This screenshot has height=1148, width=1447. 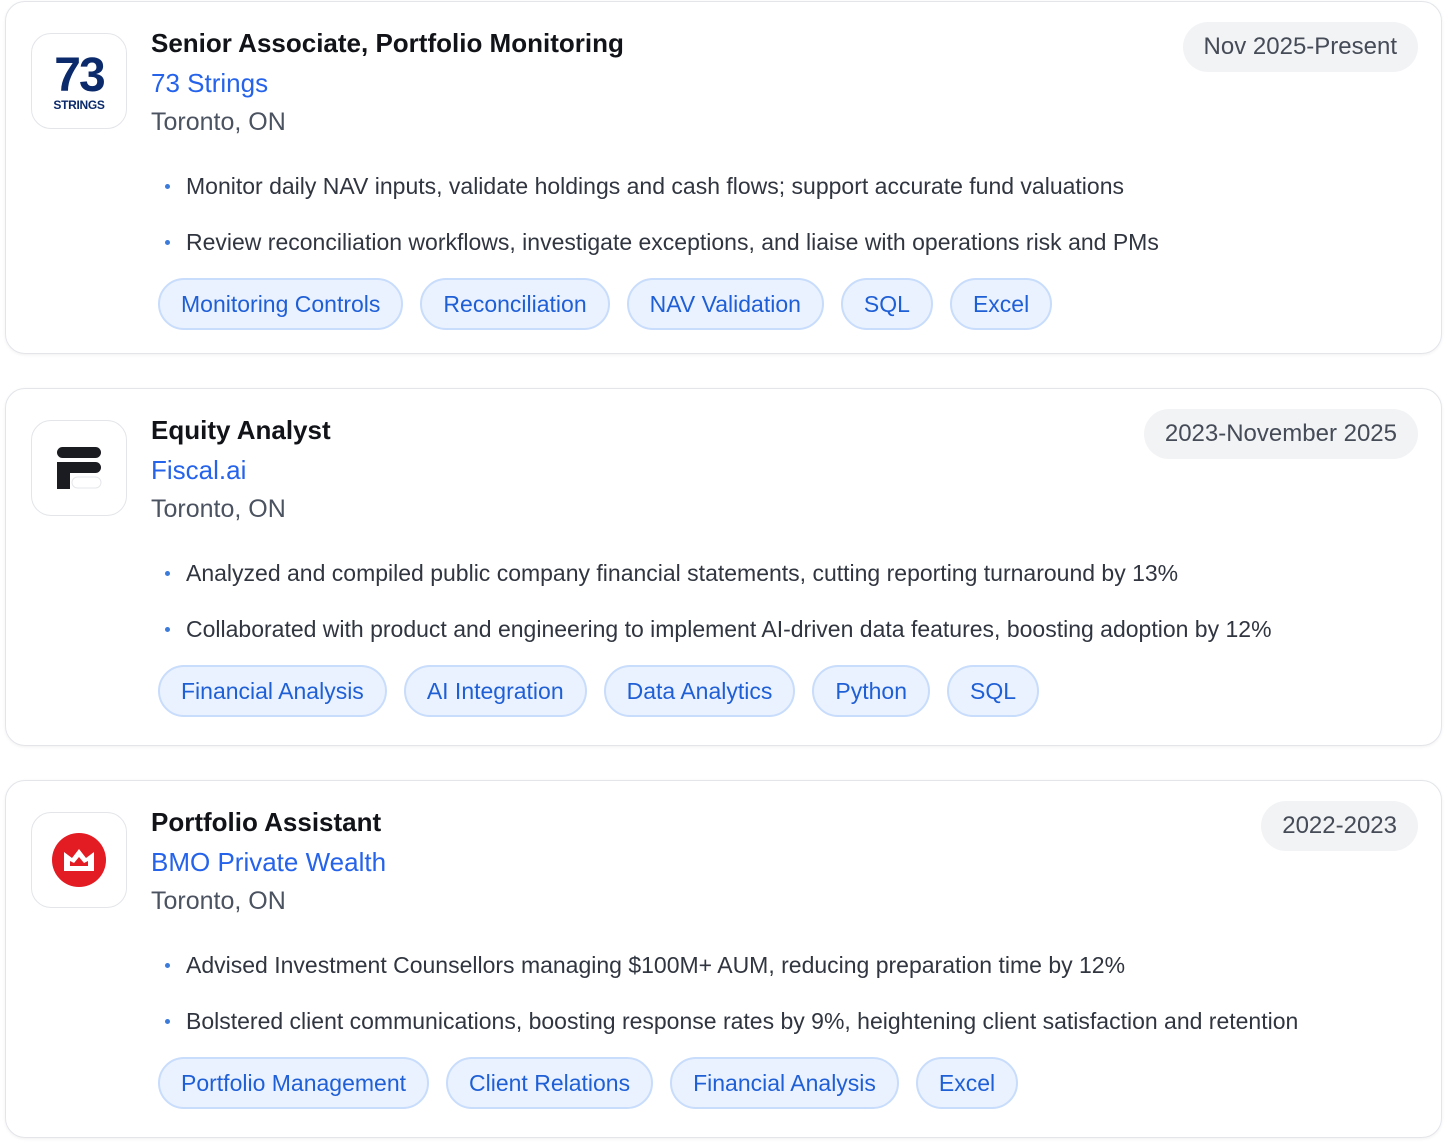 What do you see at coordinates (1339, 826) in the screenshot?
I see `date-range-badge: 2022-2023` at bounding box center [1339, 826].